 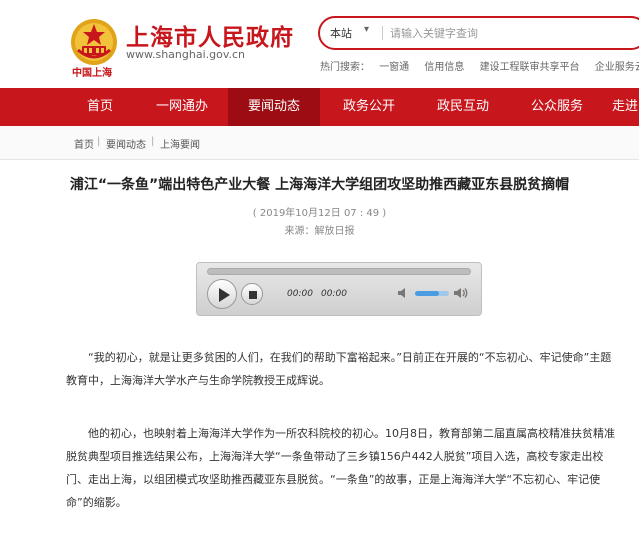 I want to click on hot-search-link: 建设工程联审共享平台, so click(x=530, y=67).